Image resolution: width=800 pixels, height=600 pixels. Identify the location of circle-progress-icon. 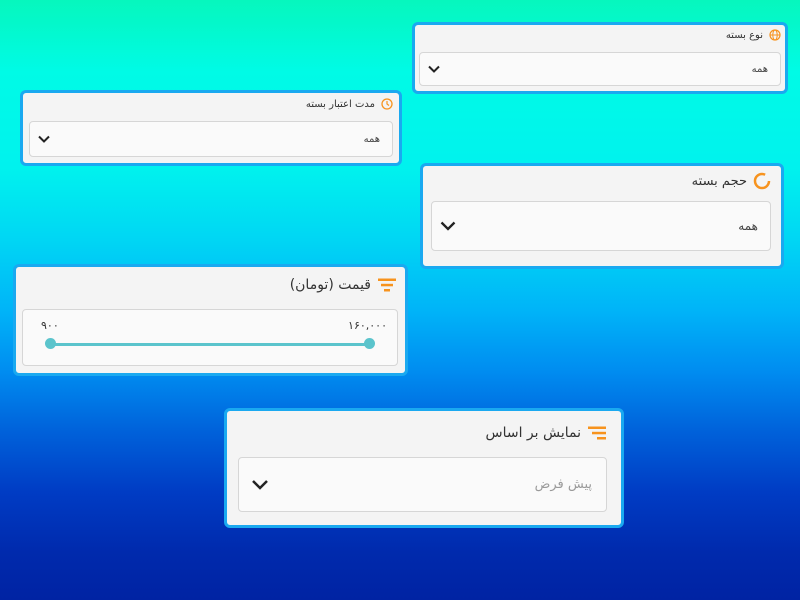
(762, 181).